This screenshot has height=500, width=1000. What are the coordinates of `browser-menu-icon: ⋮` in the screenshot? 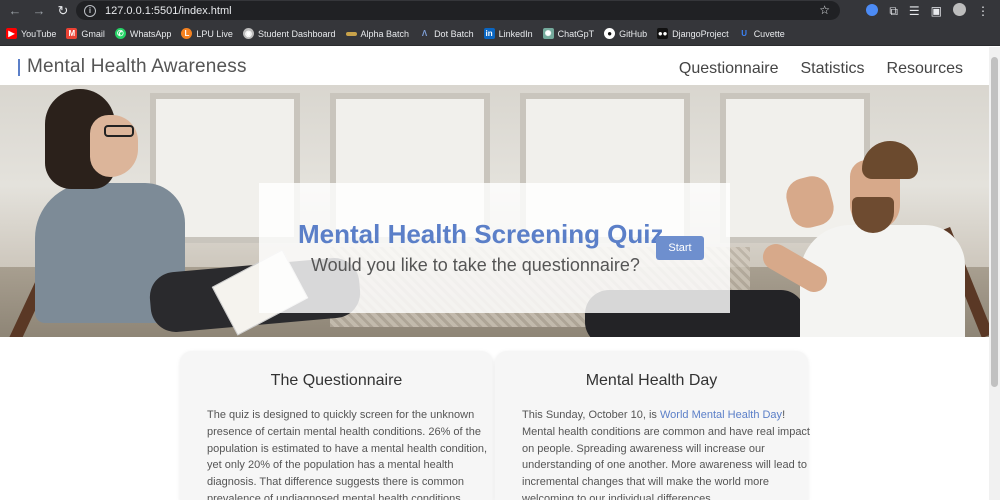 It's located at (983, 11).